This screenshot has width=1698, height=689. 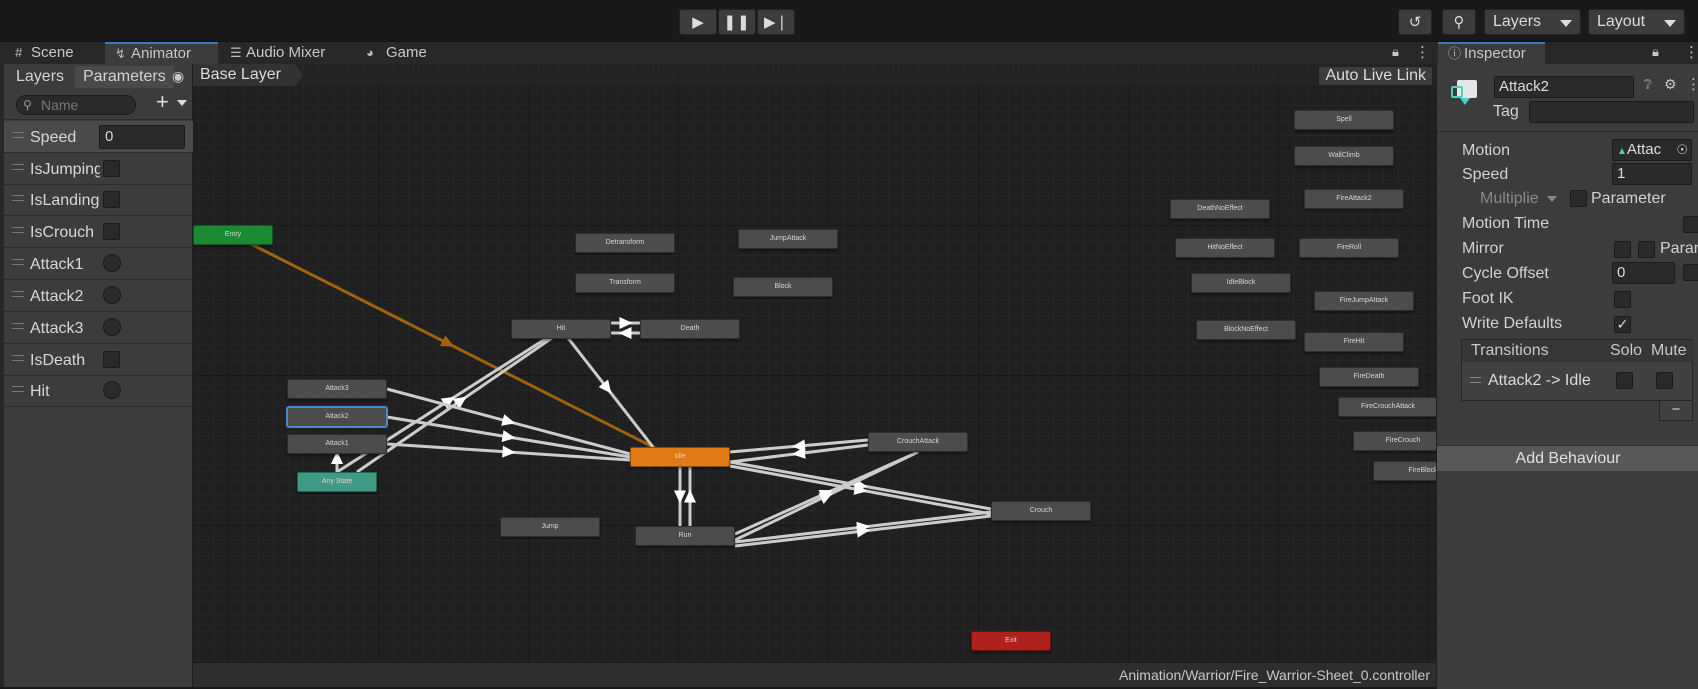 I want to click on state-node-deathnoeffect: DeathNoEffect, so click(x=1220, y=209).